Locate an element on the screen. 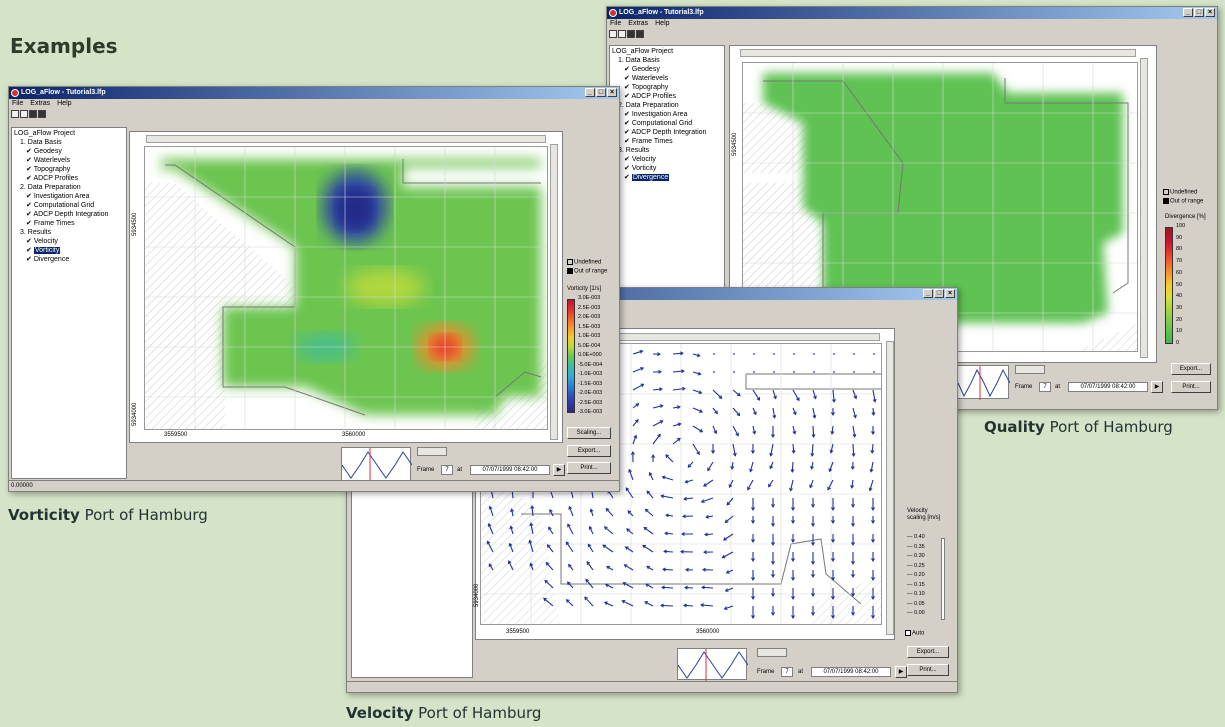 The width and height of the screenshot is (1225, 727). velocity-scale-slider is located at coordinates (943, 579).